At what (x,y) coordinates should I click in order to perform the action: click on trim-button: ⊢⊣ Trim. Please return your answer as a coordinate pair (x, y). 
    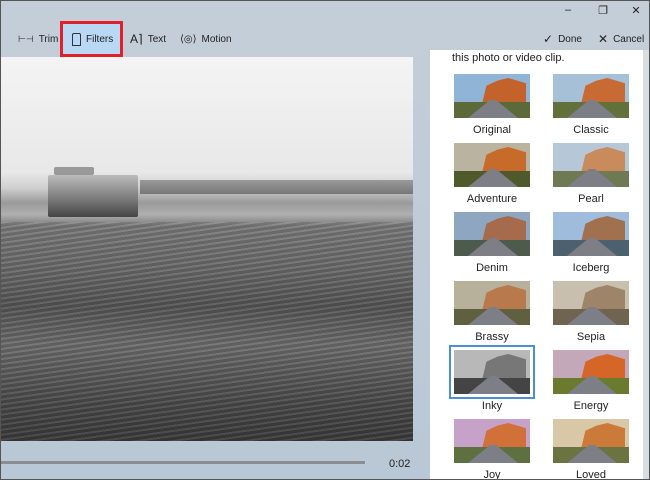
    Looking at the image, I should click on (38, 39).